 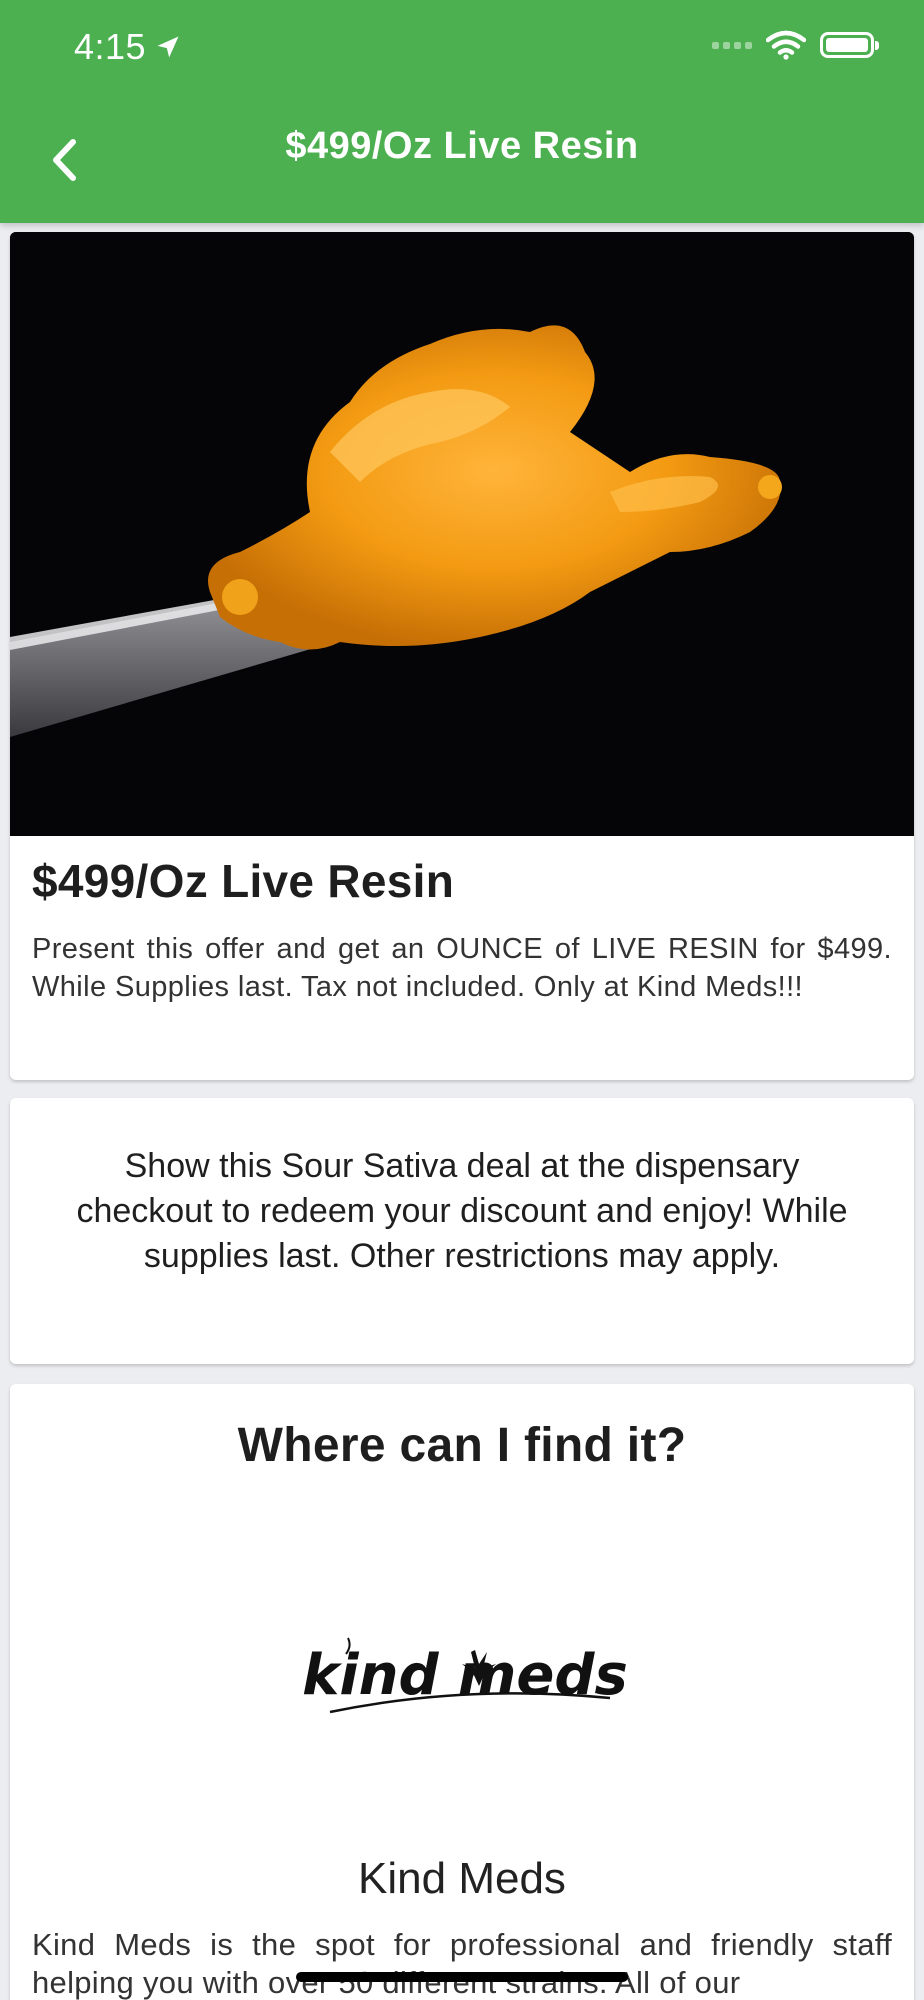 I want to click on home-indicator, so click(x=462, y=1977).